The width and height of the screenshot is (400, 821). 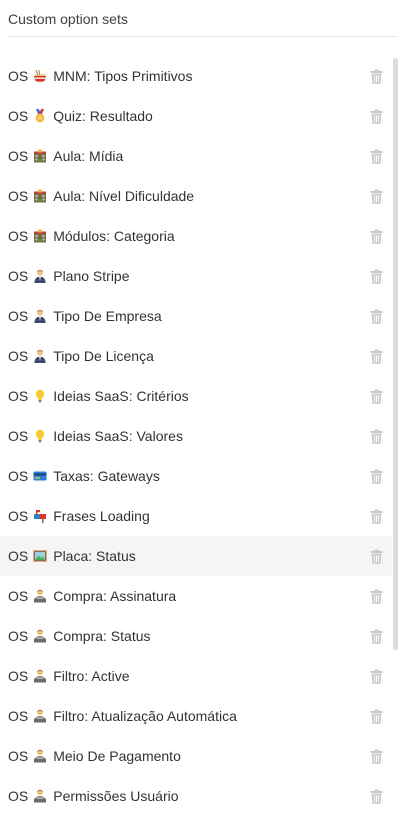 I want to click on option-set-row: OS Frases Loading, so click(x=196, y=516).